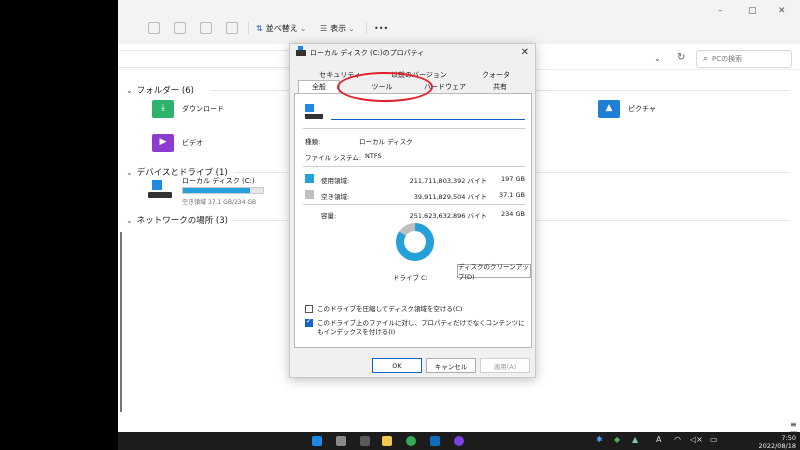 This screenshot has height=450, width=800. Describe the element at coordinates (309, 194) in the screenshot. I see `free-space-swatch` at that location.